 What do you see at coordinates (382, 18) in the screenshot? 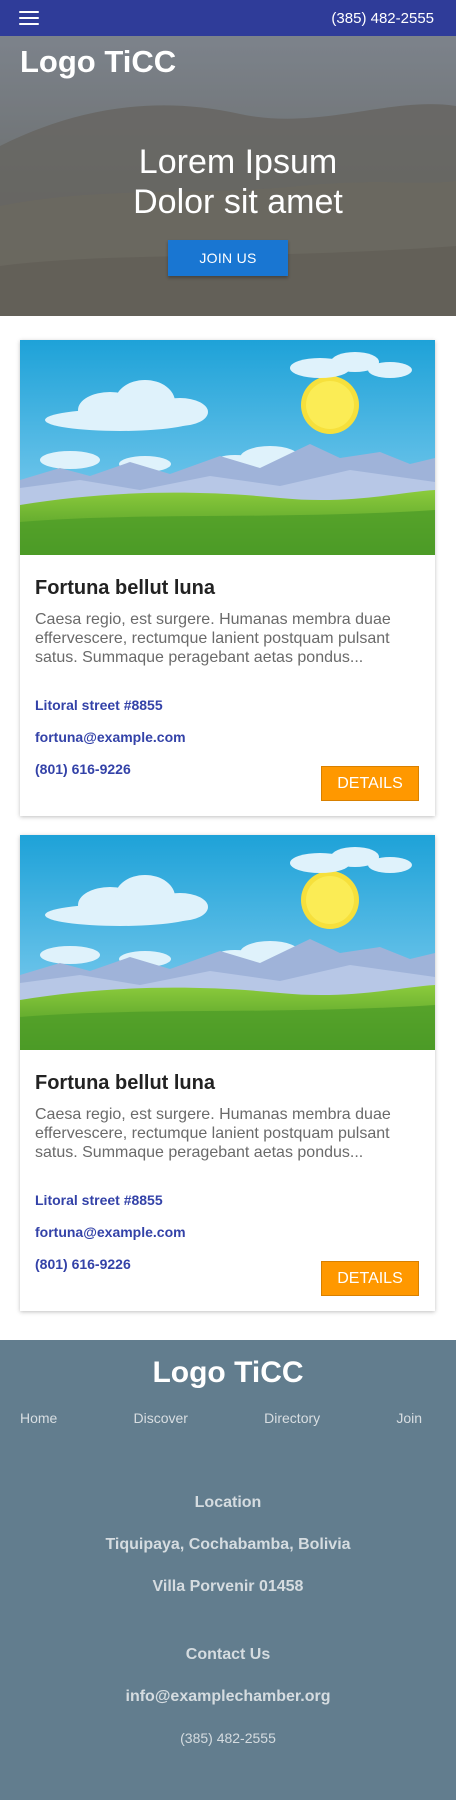
I see `header-phone: (385) 482-2555` at bounding box center [382, 18].